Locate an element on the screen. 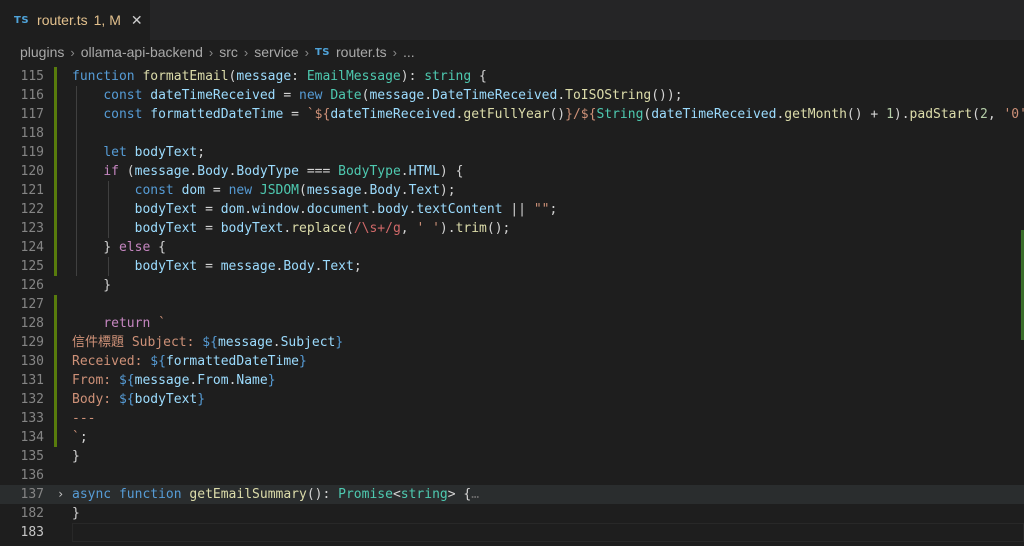  code-line: 132 Body: ${bodyText} is located at coordinates (512, 399).